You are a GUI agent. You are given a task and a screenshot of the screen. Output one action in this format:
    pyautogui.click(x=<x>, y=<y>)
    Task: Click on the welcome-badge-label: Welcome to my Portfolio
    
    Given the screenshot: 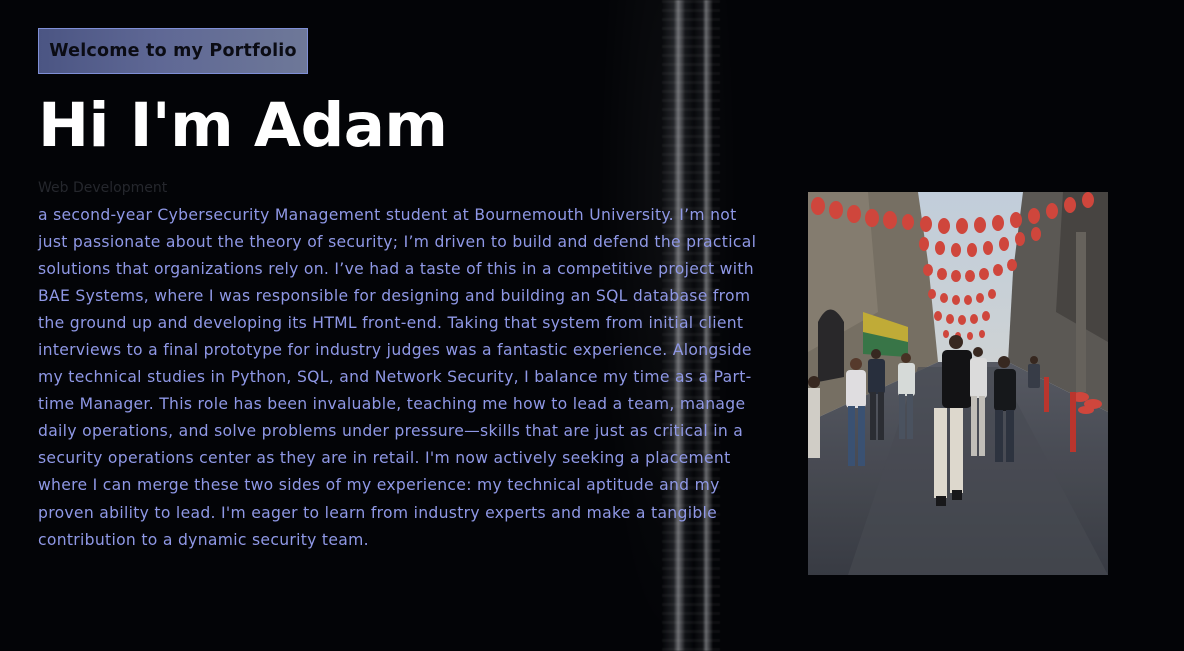 What is the action you would take?
    pyautogui.click(x=173, y=51)
    